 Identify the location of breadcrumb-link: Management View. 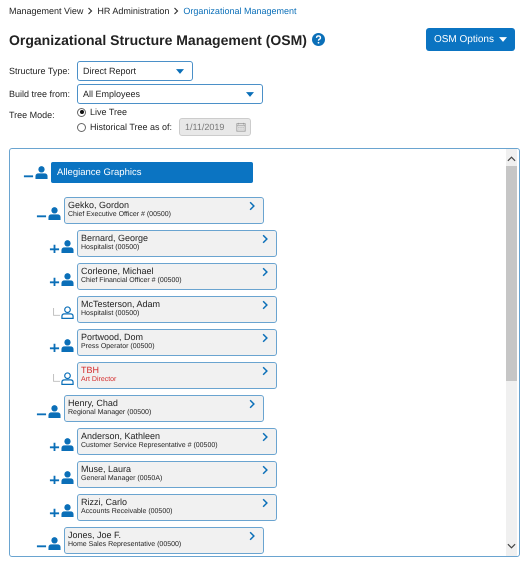
(46, 11).